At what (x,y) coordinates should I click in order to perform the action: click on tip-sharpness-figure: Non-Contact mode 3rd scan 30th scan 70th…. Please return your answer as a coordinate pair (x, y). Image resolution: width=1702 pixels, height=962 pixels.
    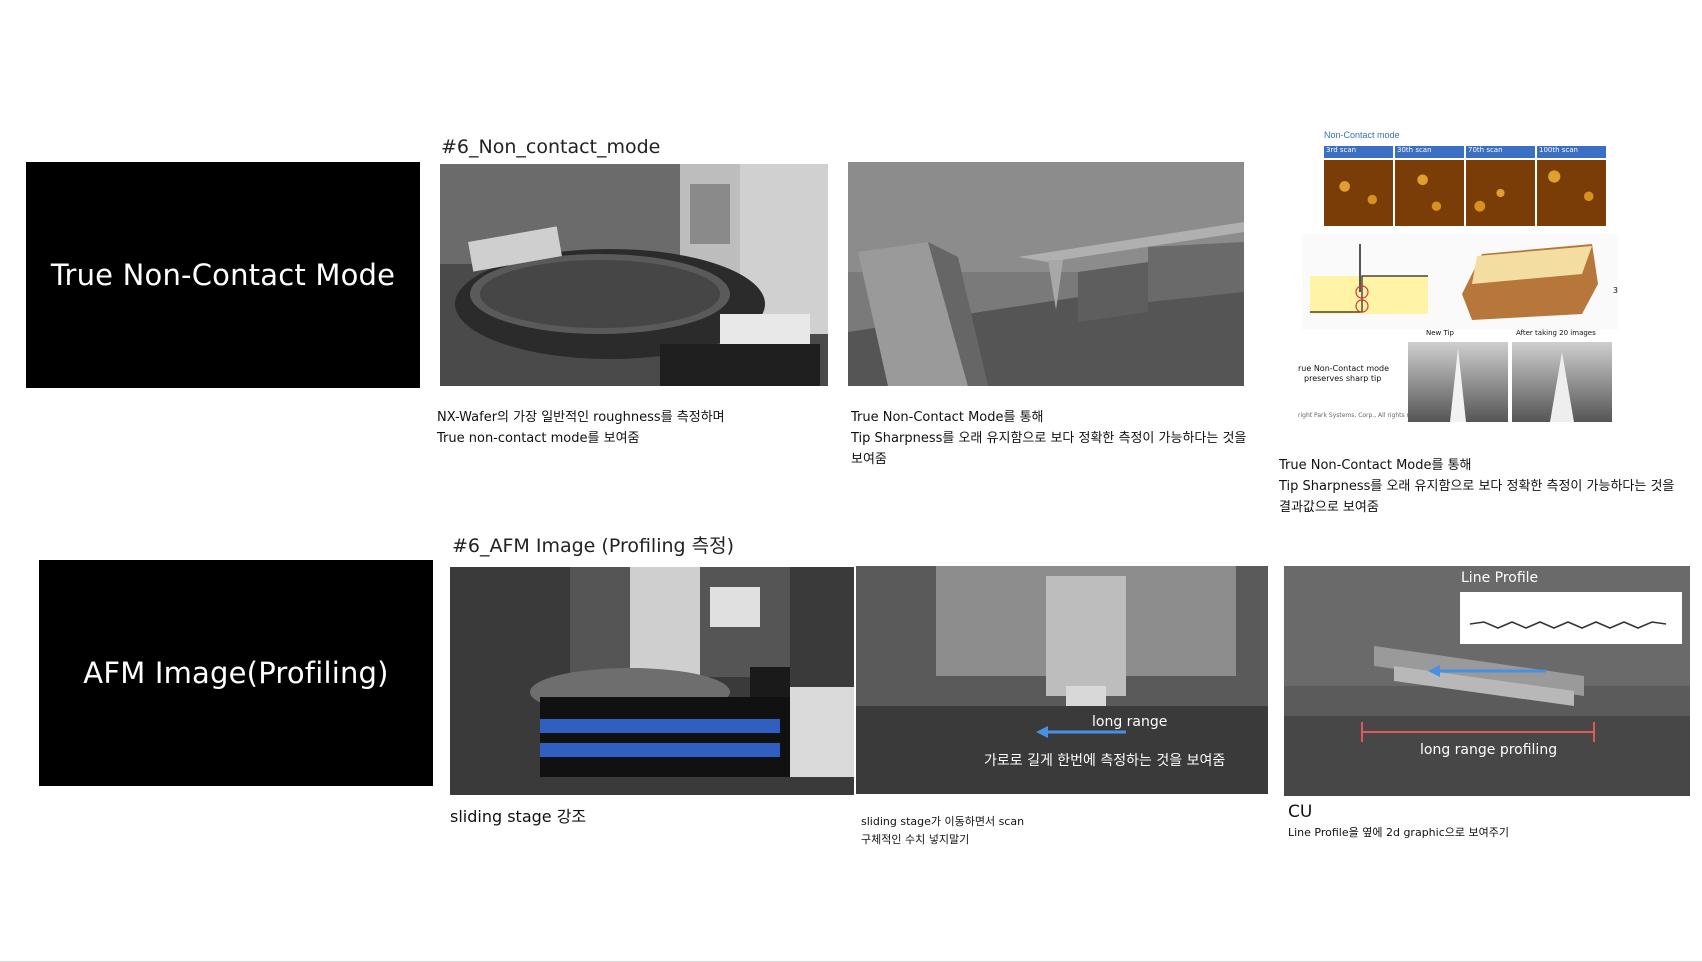
    Looking at the image, I should click on (1458, 274).